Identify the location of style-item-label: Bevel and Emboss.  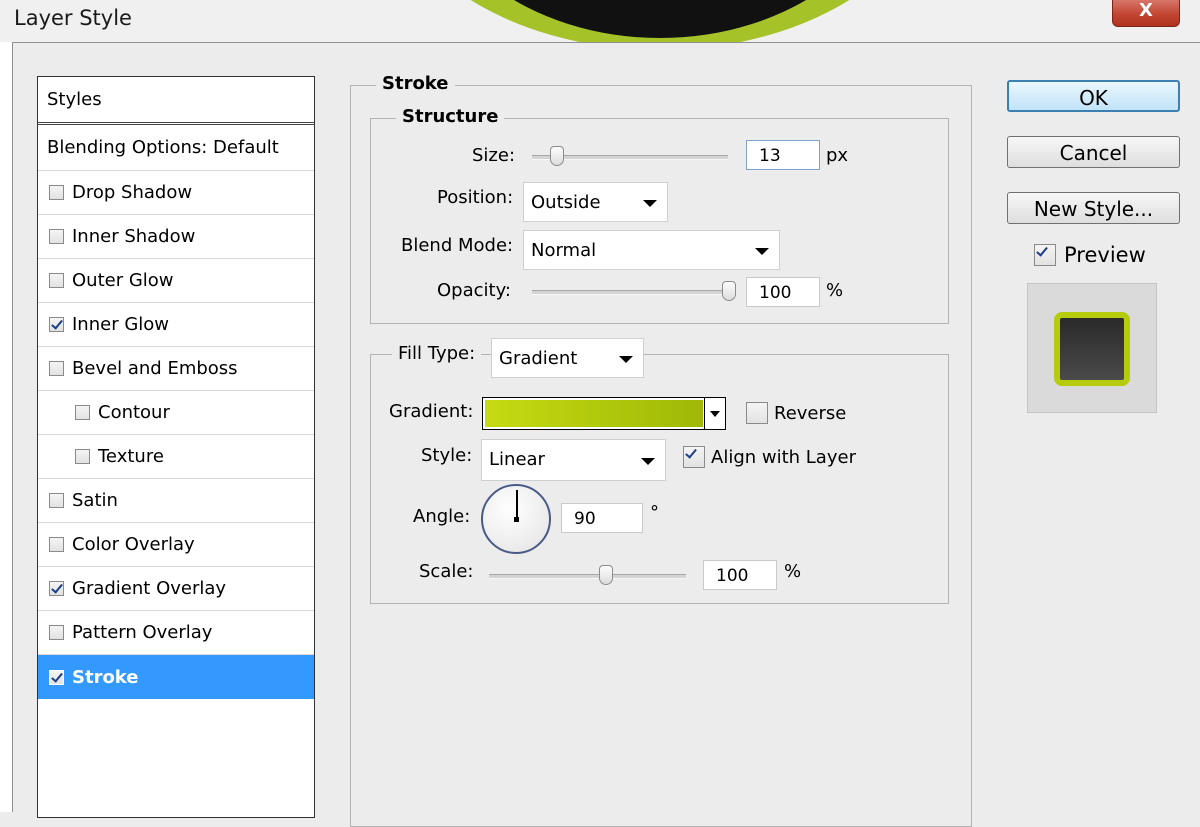
(155, 368).